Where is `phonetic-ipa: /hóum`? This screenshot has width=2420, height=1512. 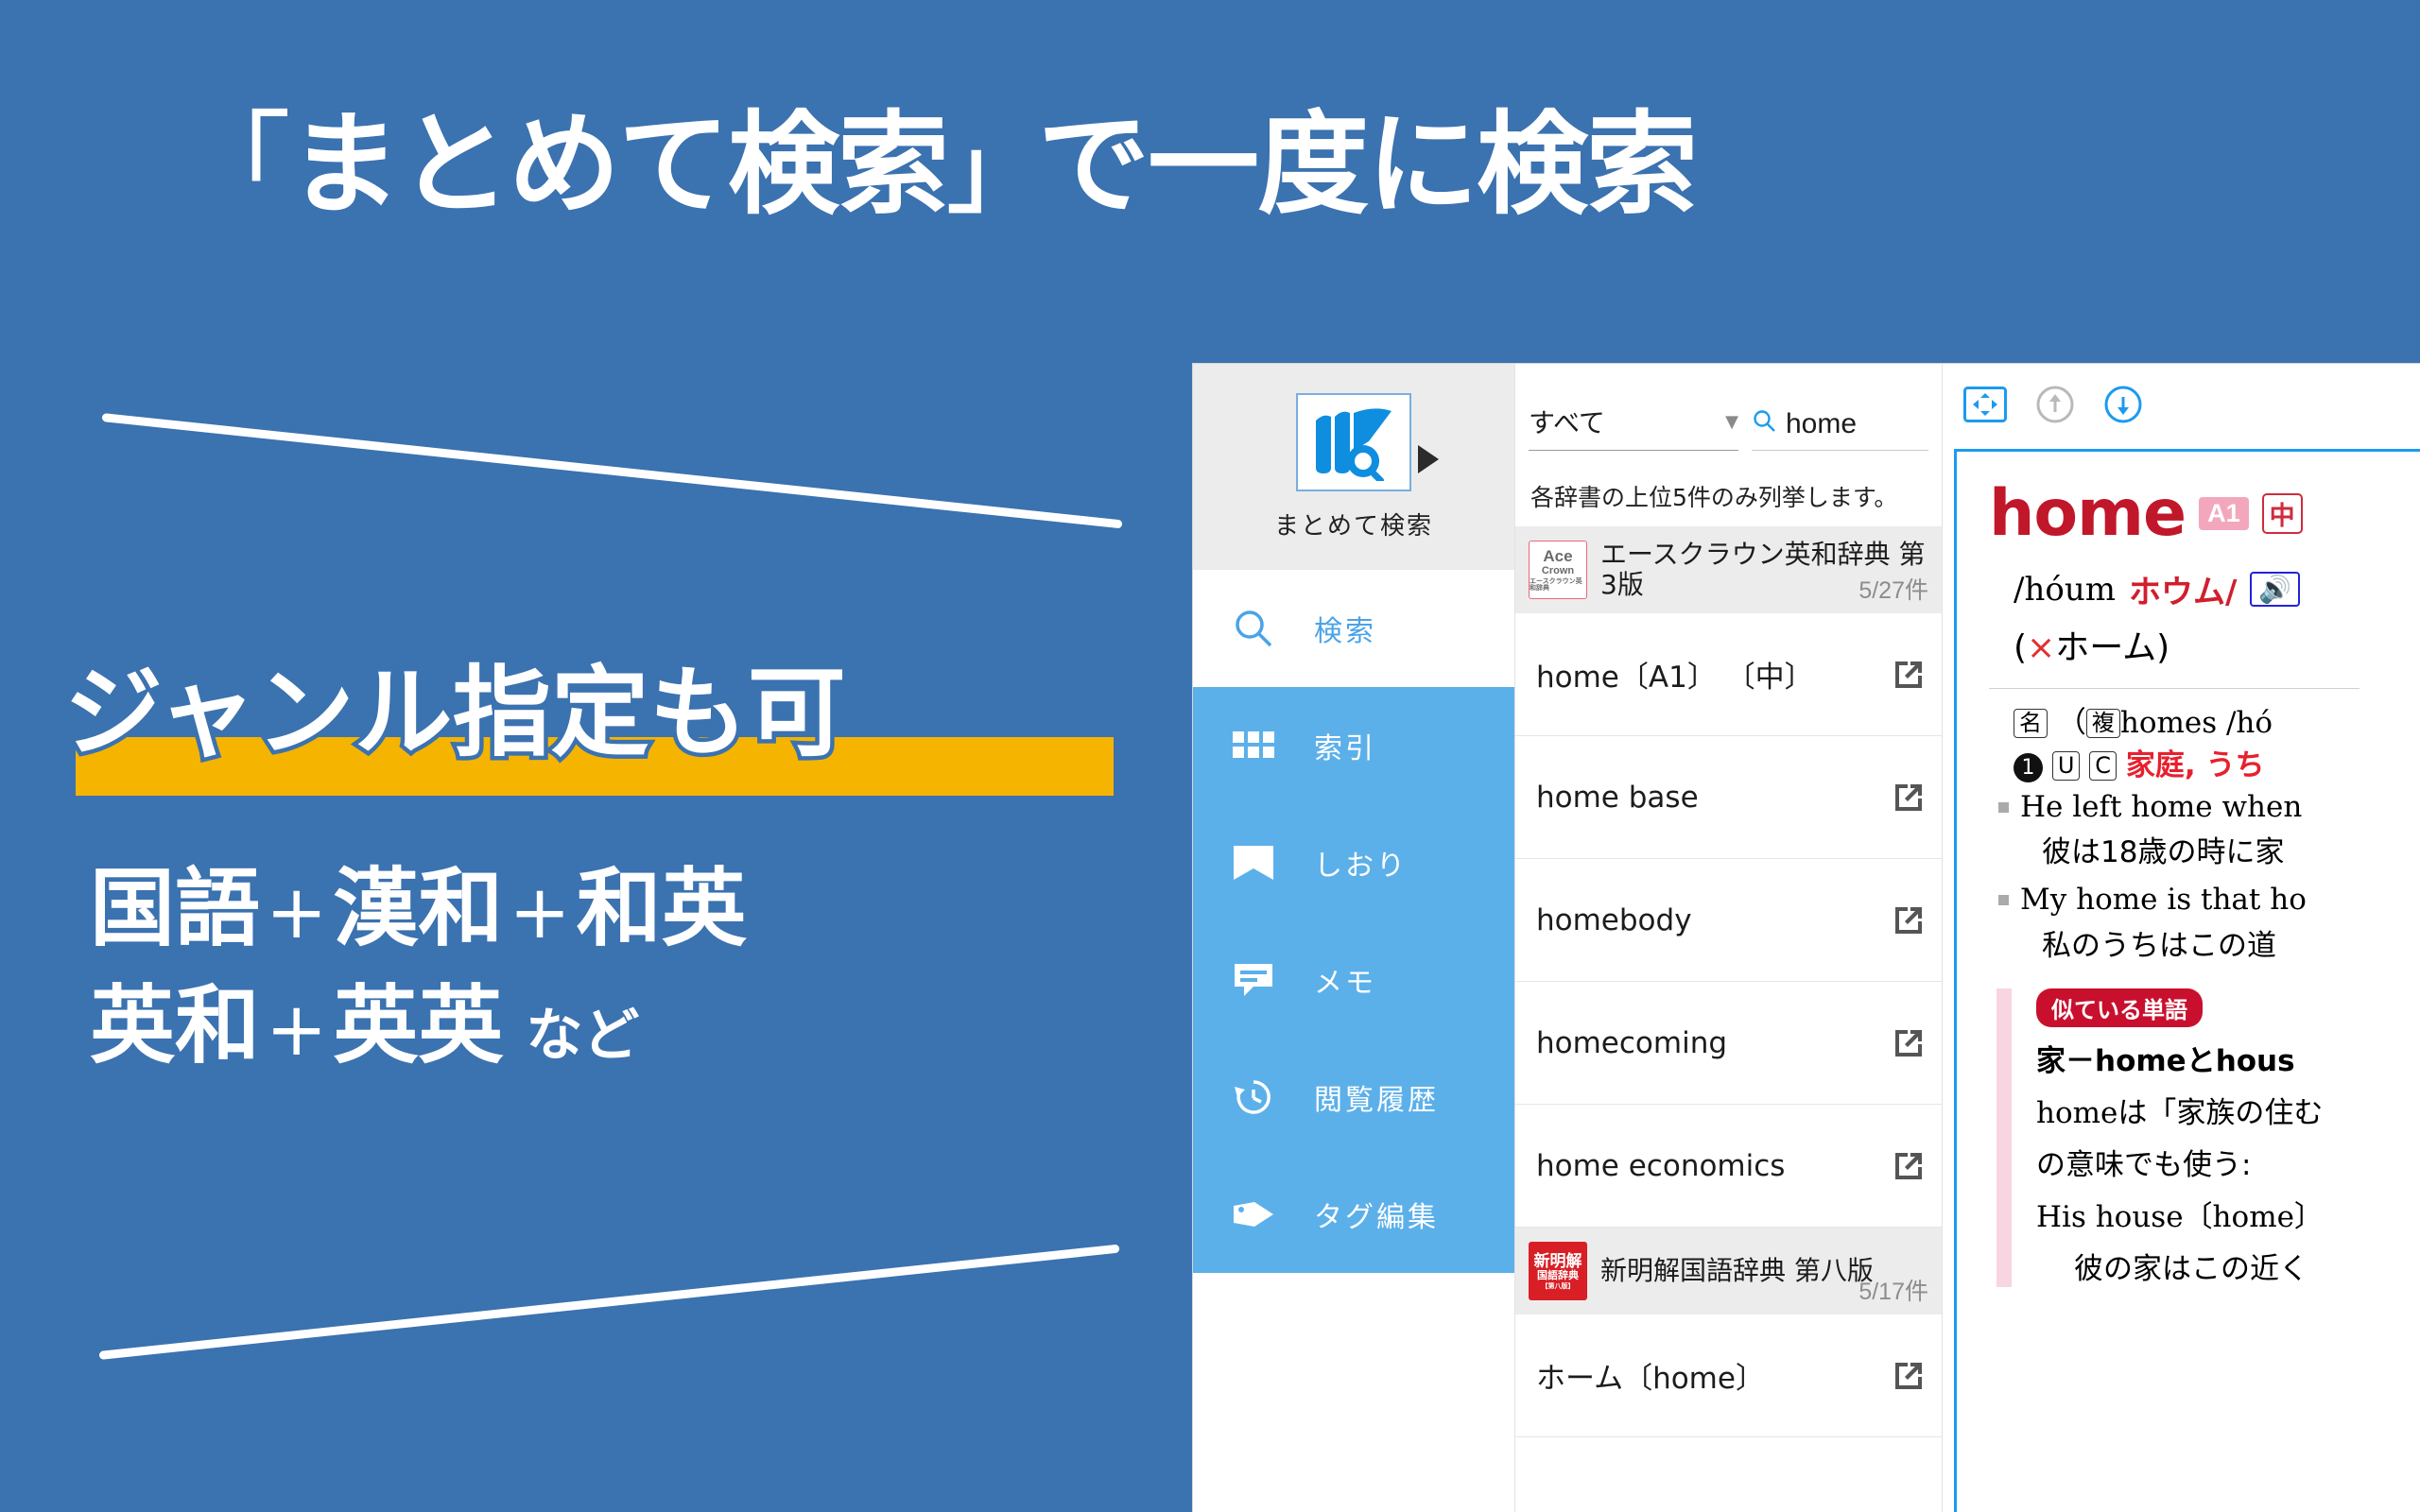
phonetic-ipa: /hóum is located at coordinates (2065, 589).